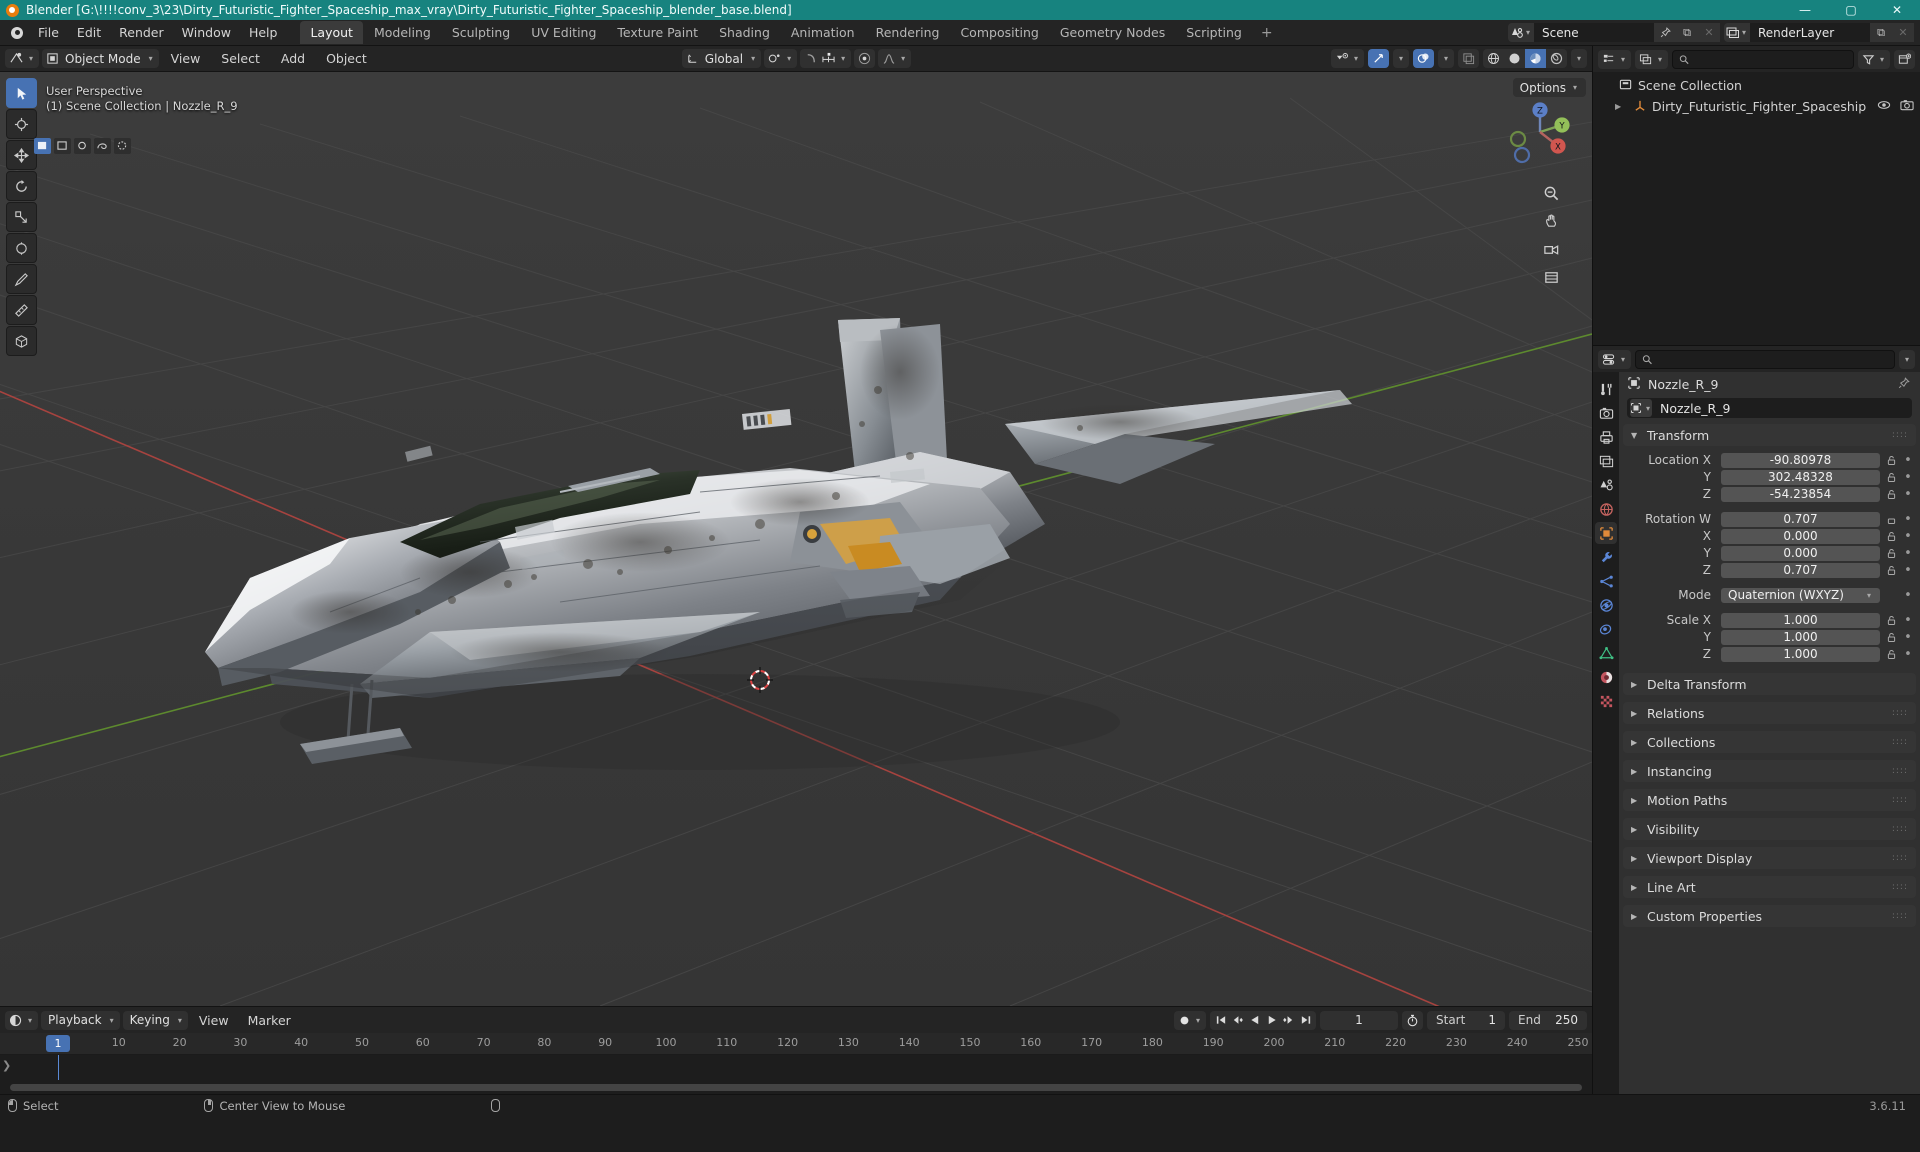 The height and width of the screenshot is (1152, 1920). Describe the element at coordinates (1548, 1020) in the screenshot. I see `end-frame-field: End 250` at that location.